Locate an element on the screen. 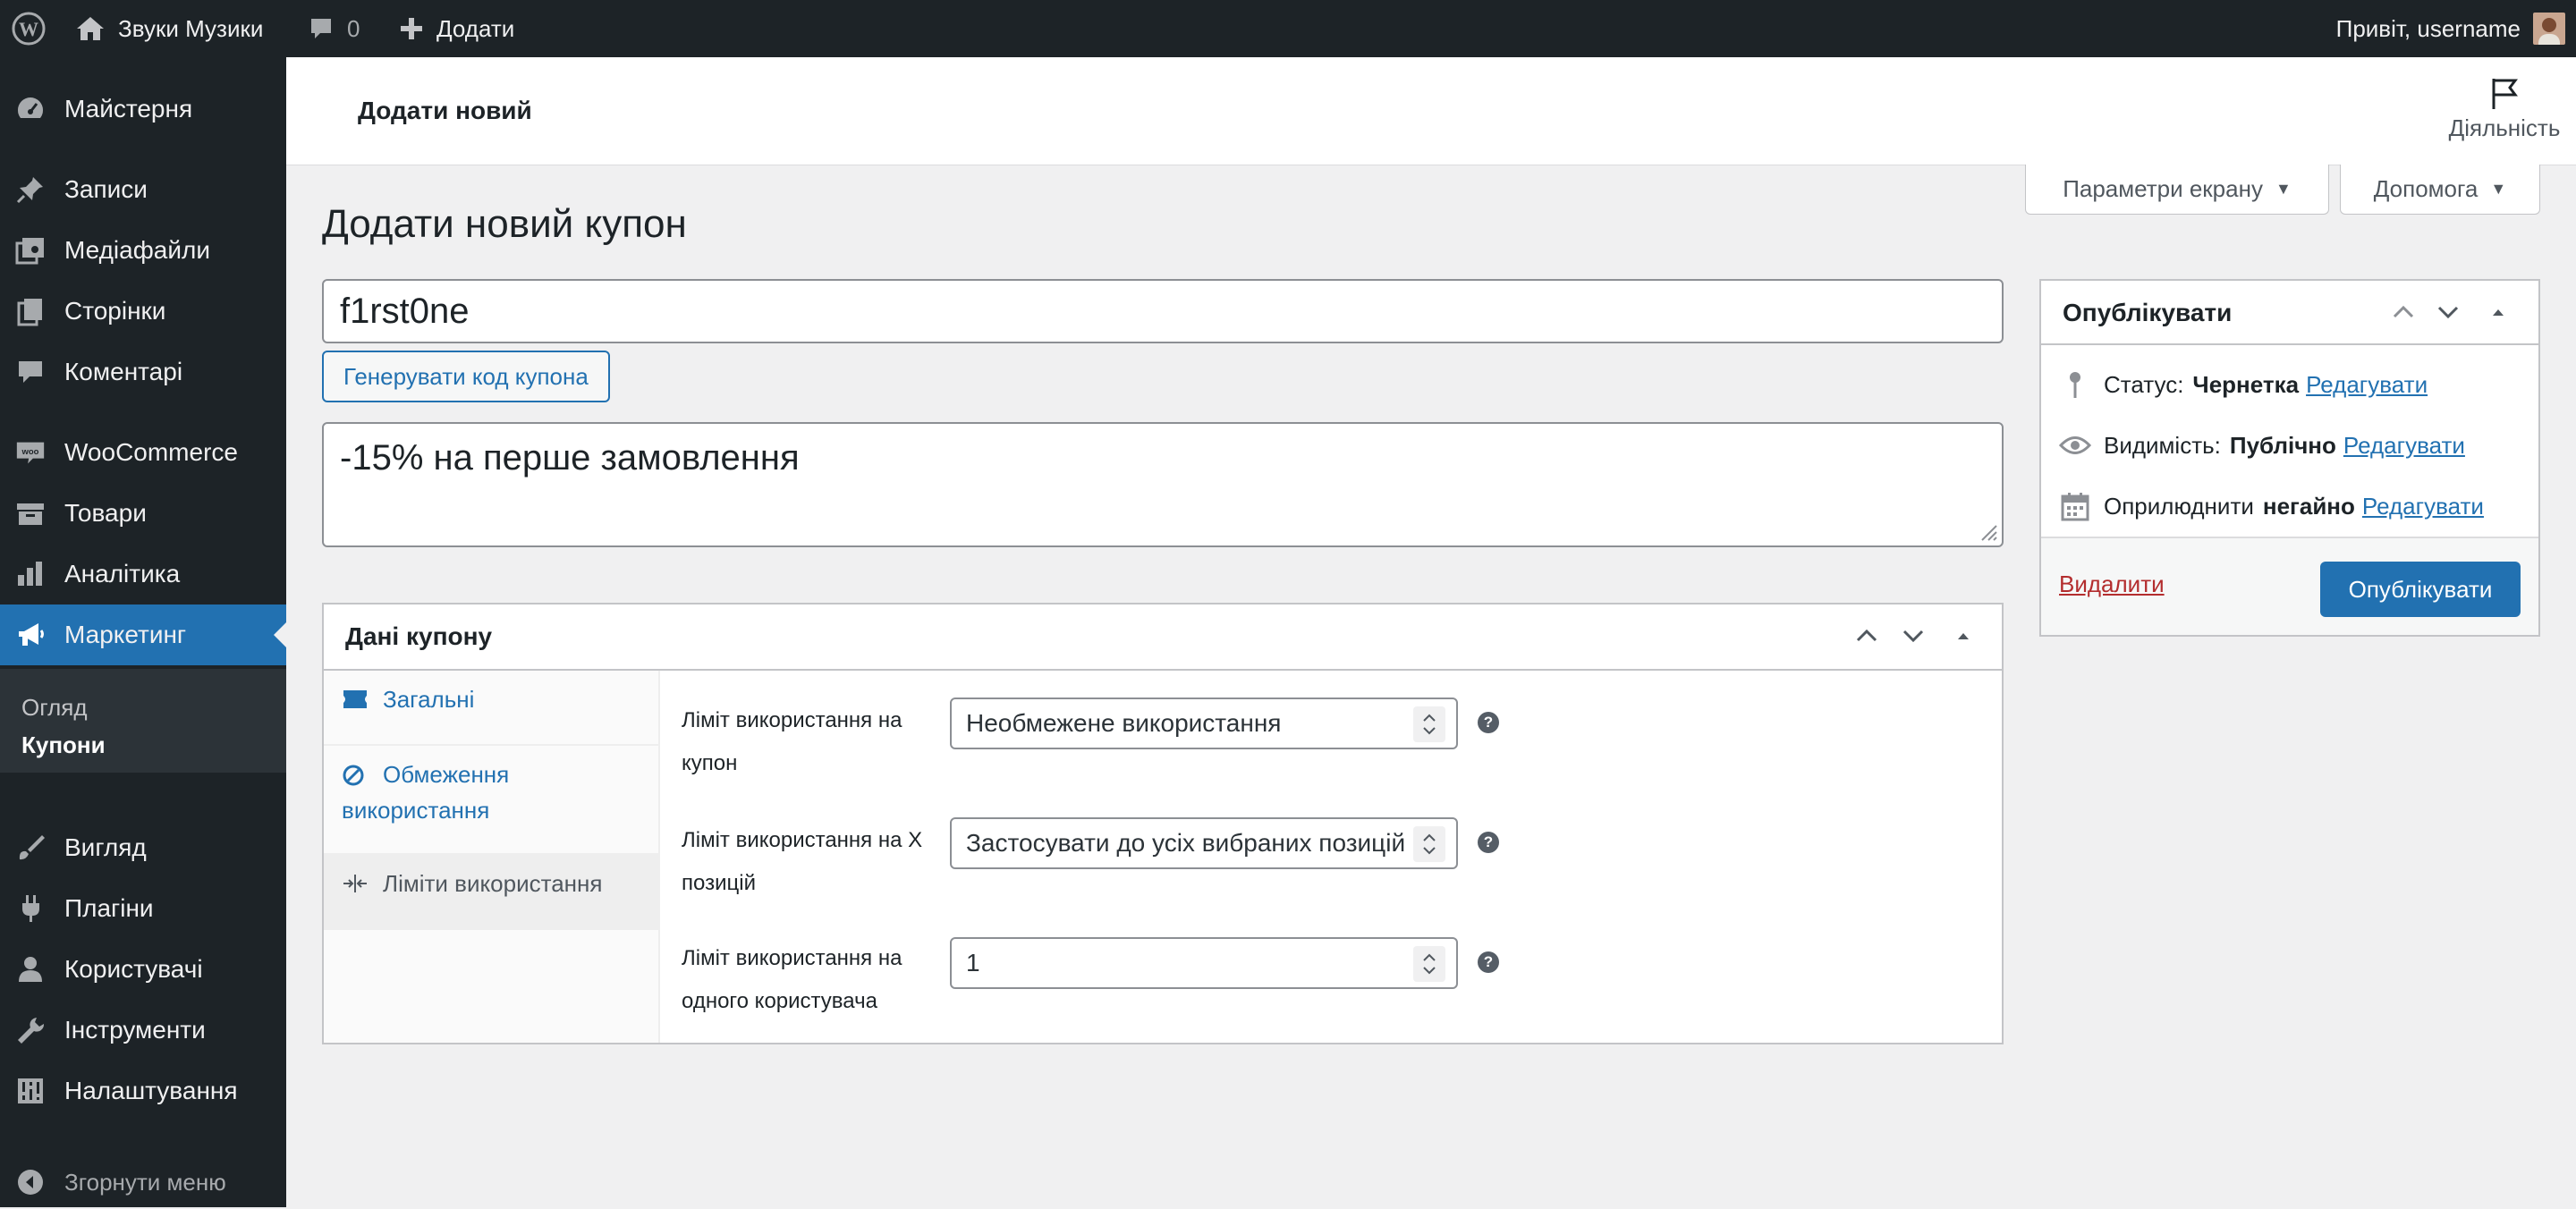  menu-label: Записи is located at coordinates (106, 189).